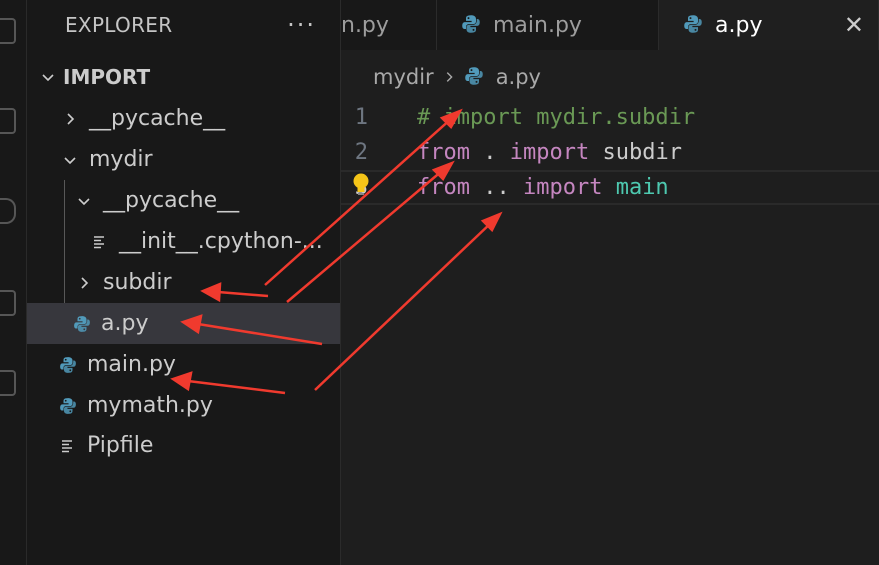  I want to click on activity-bar, so click(13, 282).